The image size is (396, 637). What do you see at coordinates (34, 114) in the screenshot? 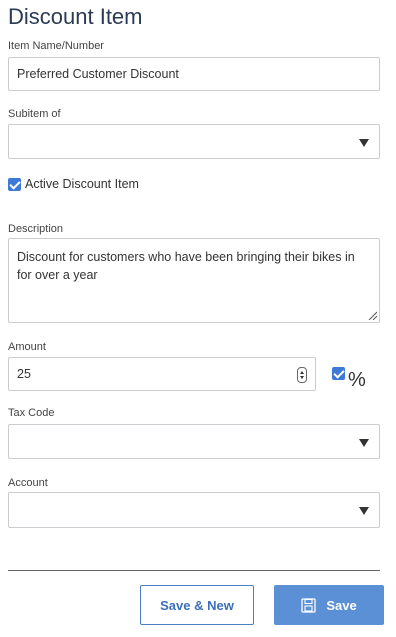
I see `subitem-of-label: Subitem of` at bounding box center [34, 114].